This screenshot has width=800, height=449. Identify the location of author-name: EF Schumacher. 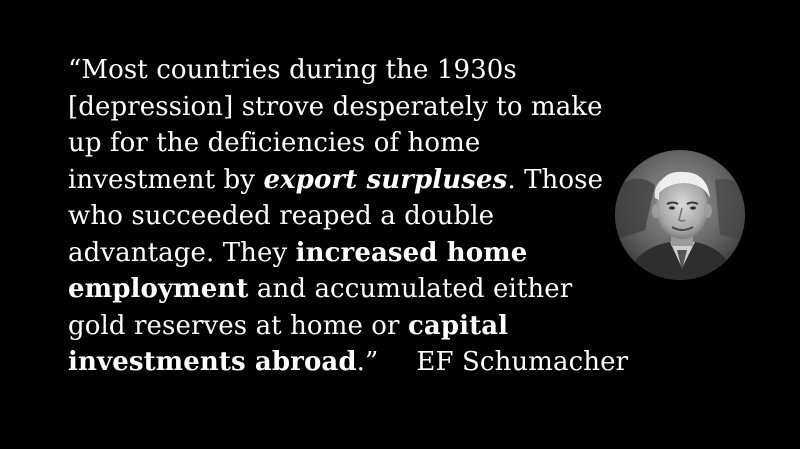
(522, 362).